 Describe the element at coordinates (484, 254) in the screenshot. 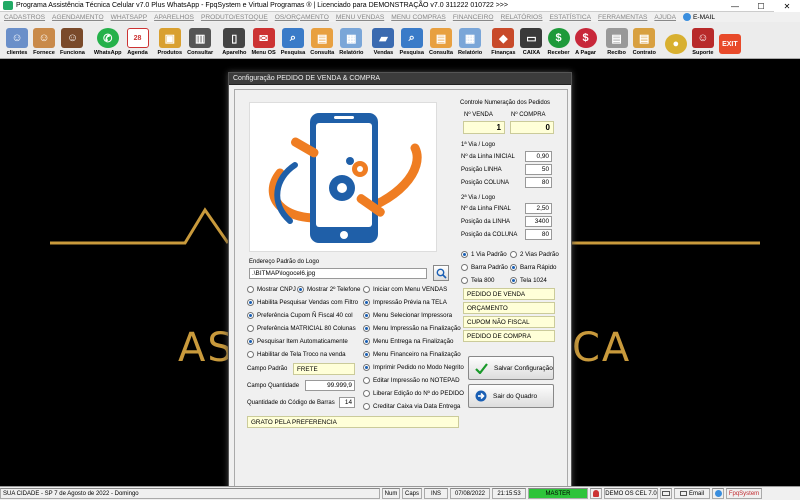

I see `radio-1-via: 1 Via Padrão` at that location.